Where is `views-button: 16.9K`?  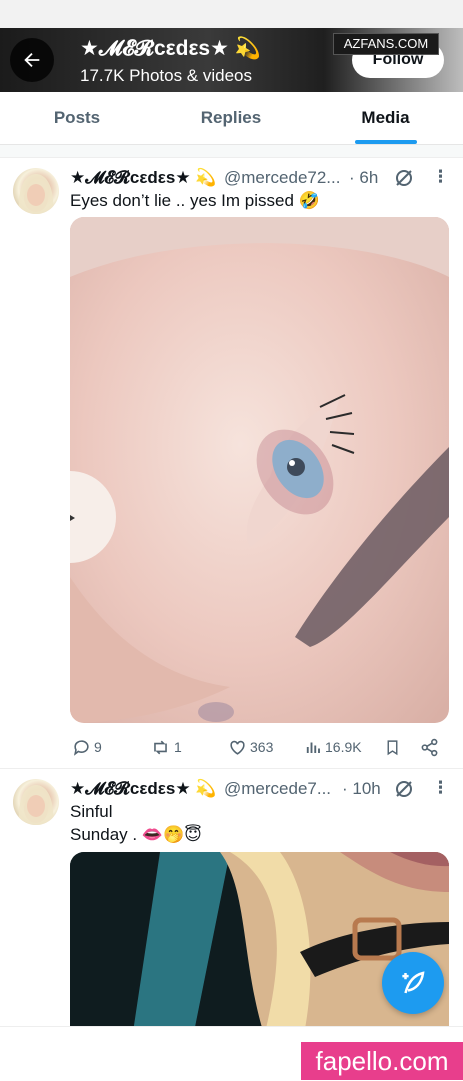
views-button: 16.9K is located at coordinates (333, 747).